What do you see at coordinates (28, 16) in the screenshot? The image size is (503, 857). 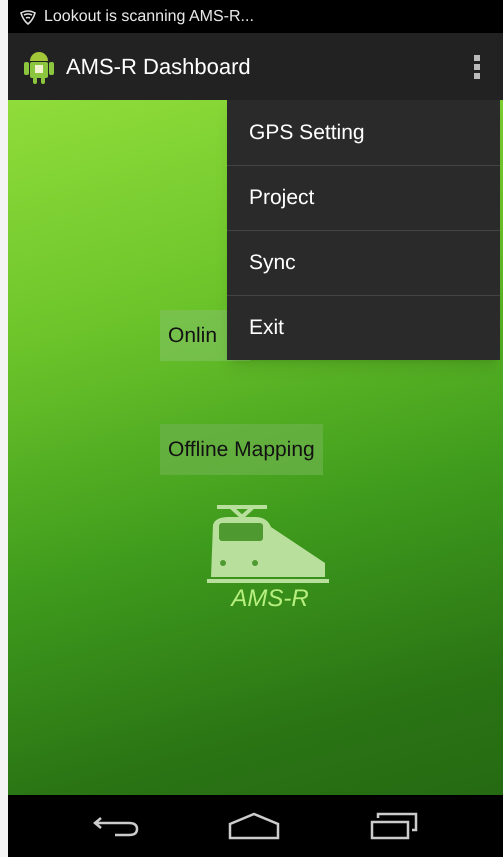 I see `shield-icon` at bounding box center [28, 16].